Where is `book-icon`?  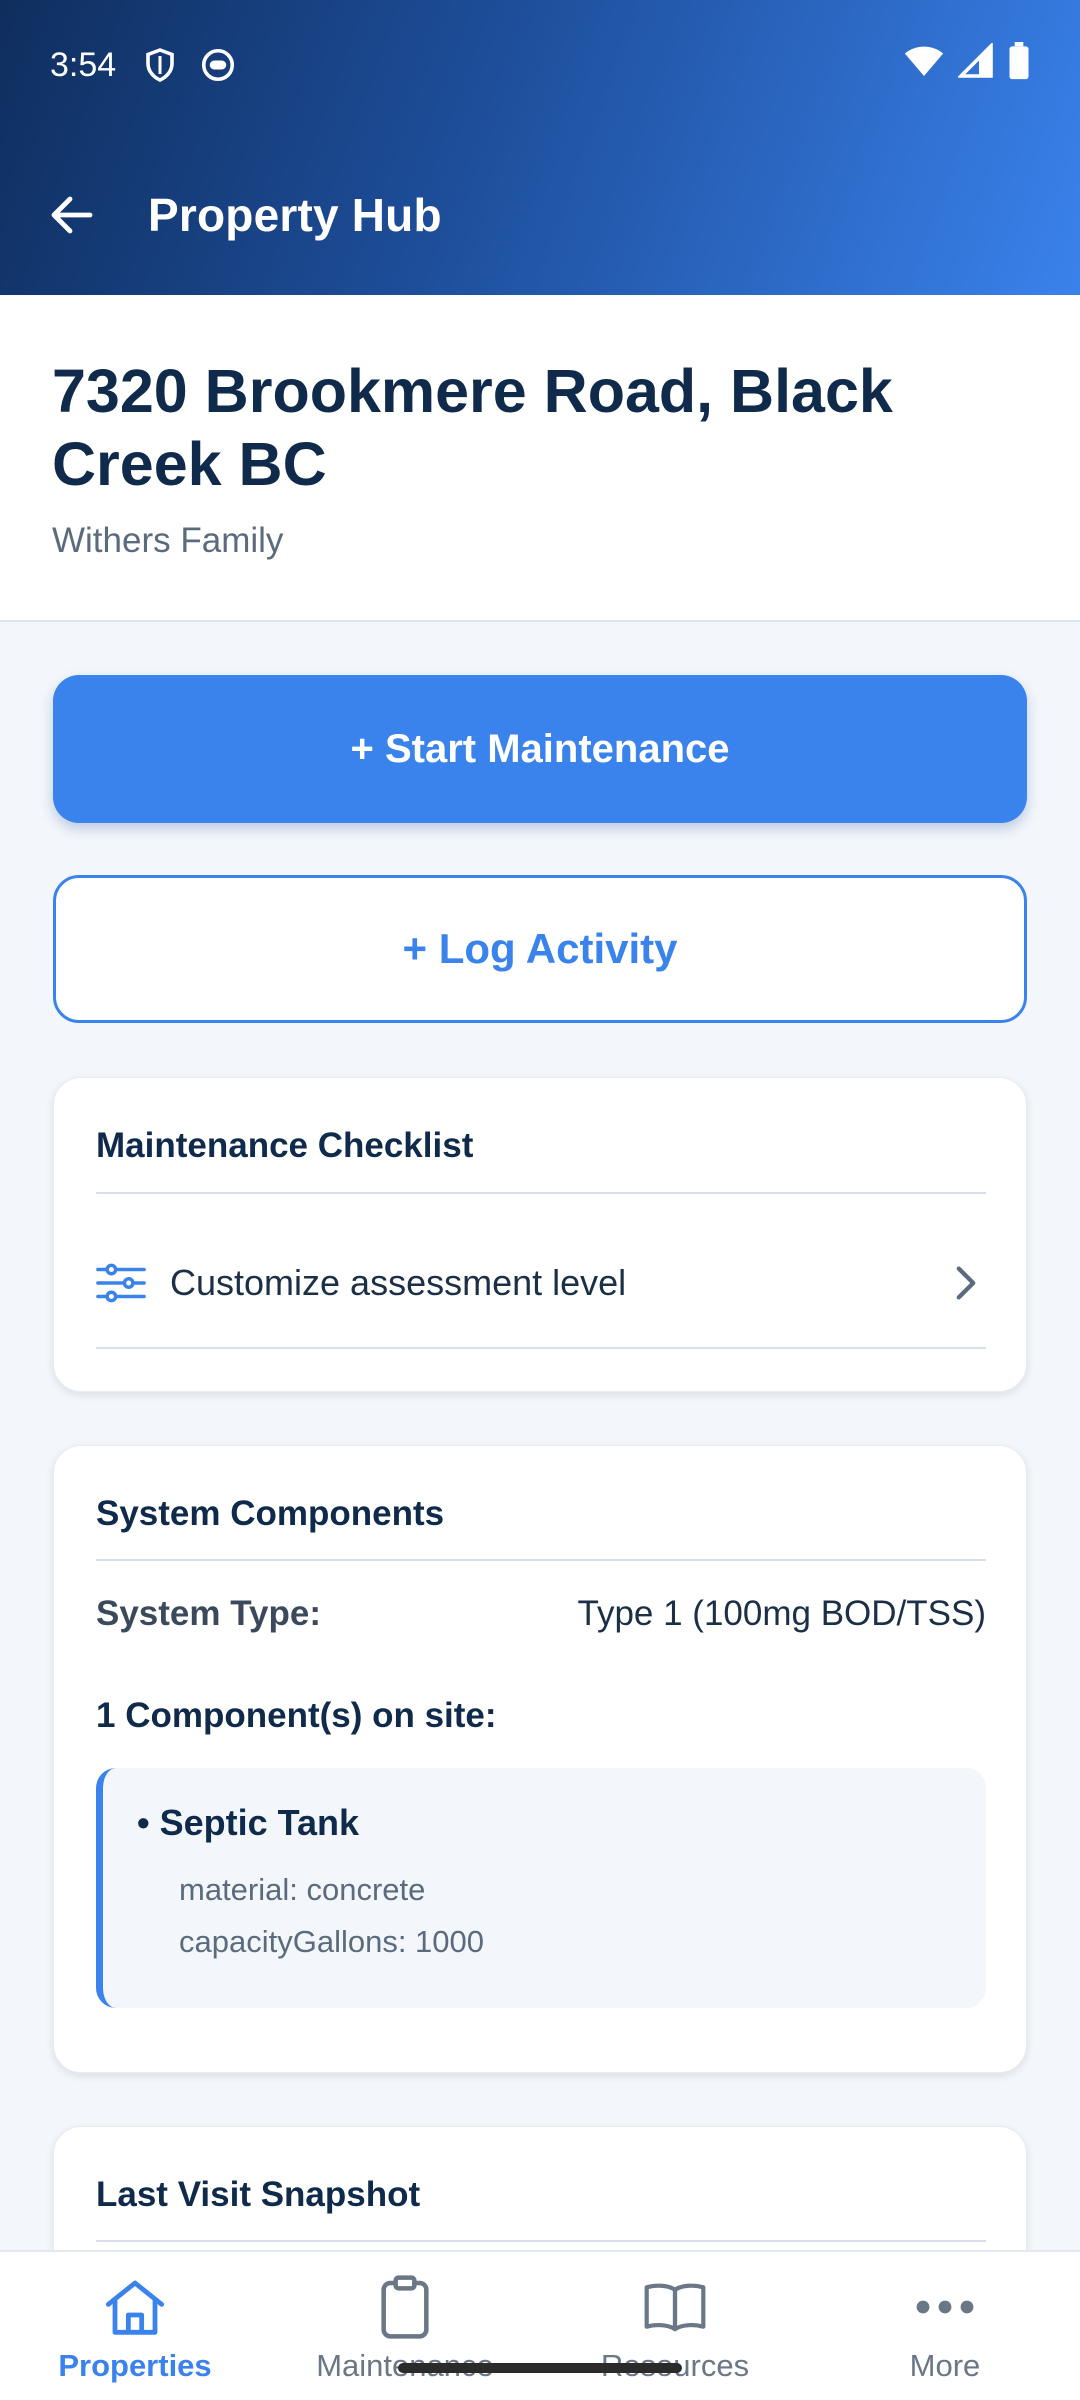 book-icon is located at coordinates (675, 2307).